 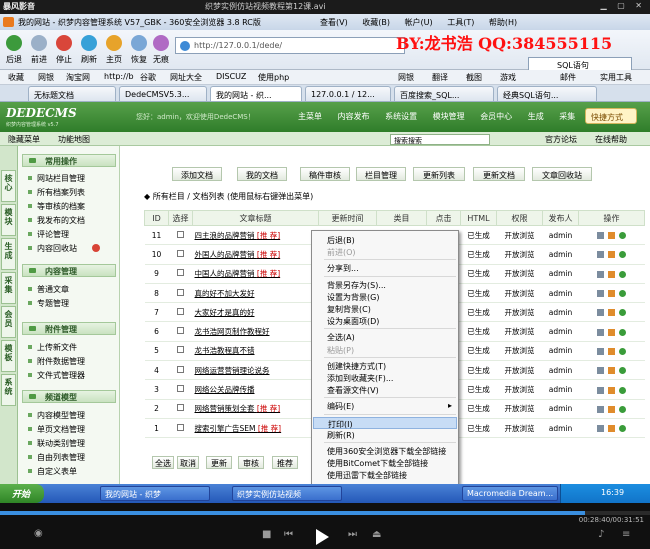 I want to click on menu-view: 查看(V), so click(x=334, y=22).